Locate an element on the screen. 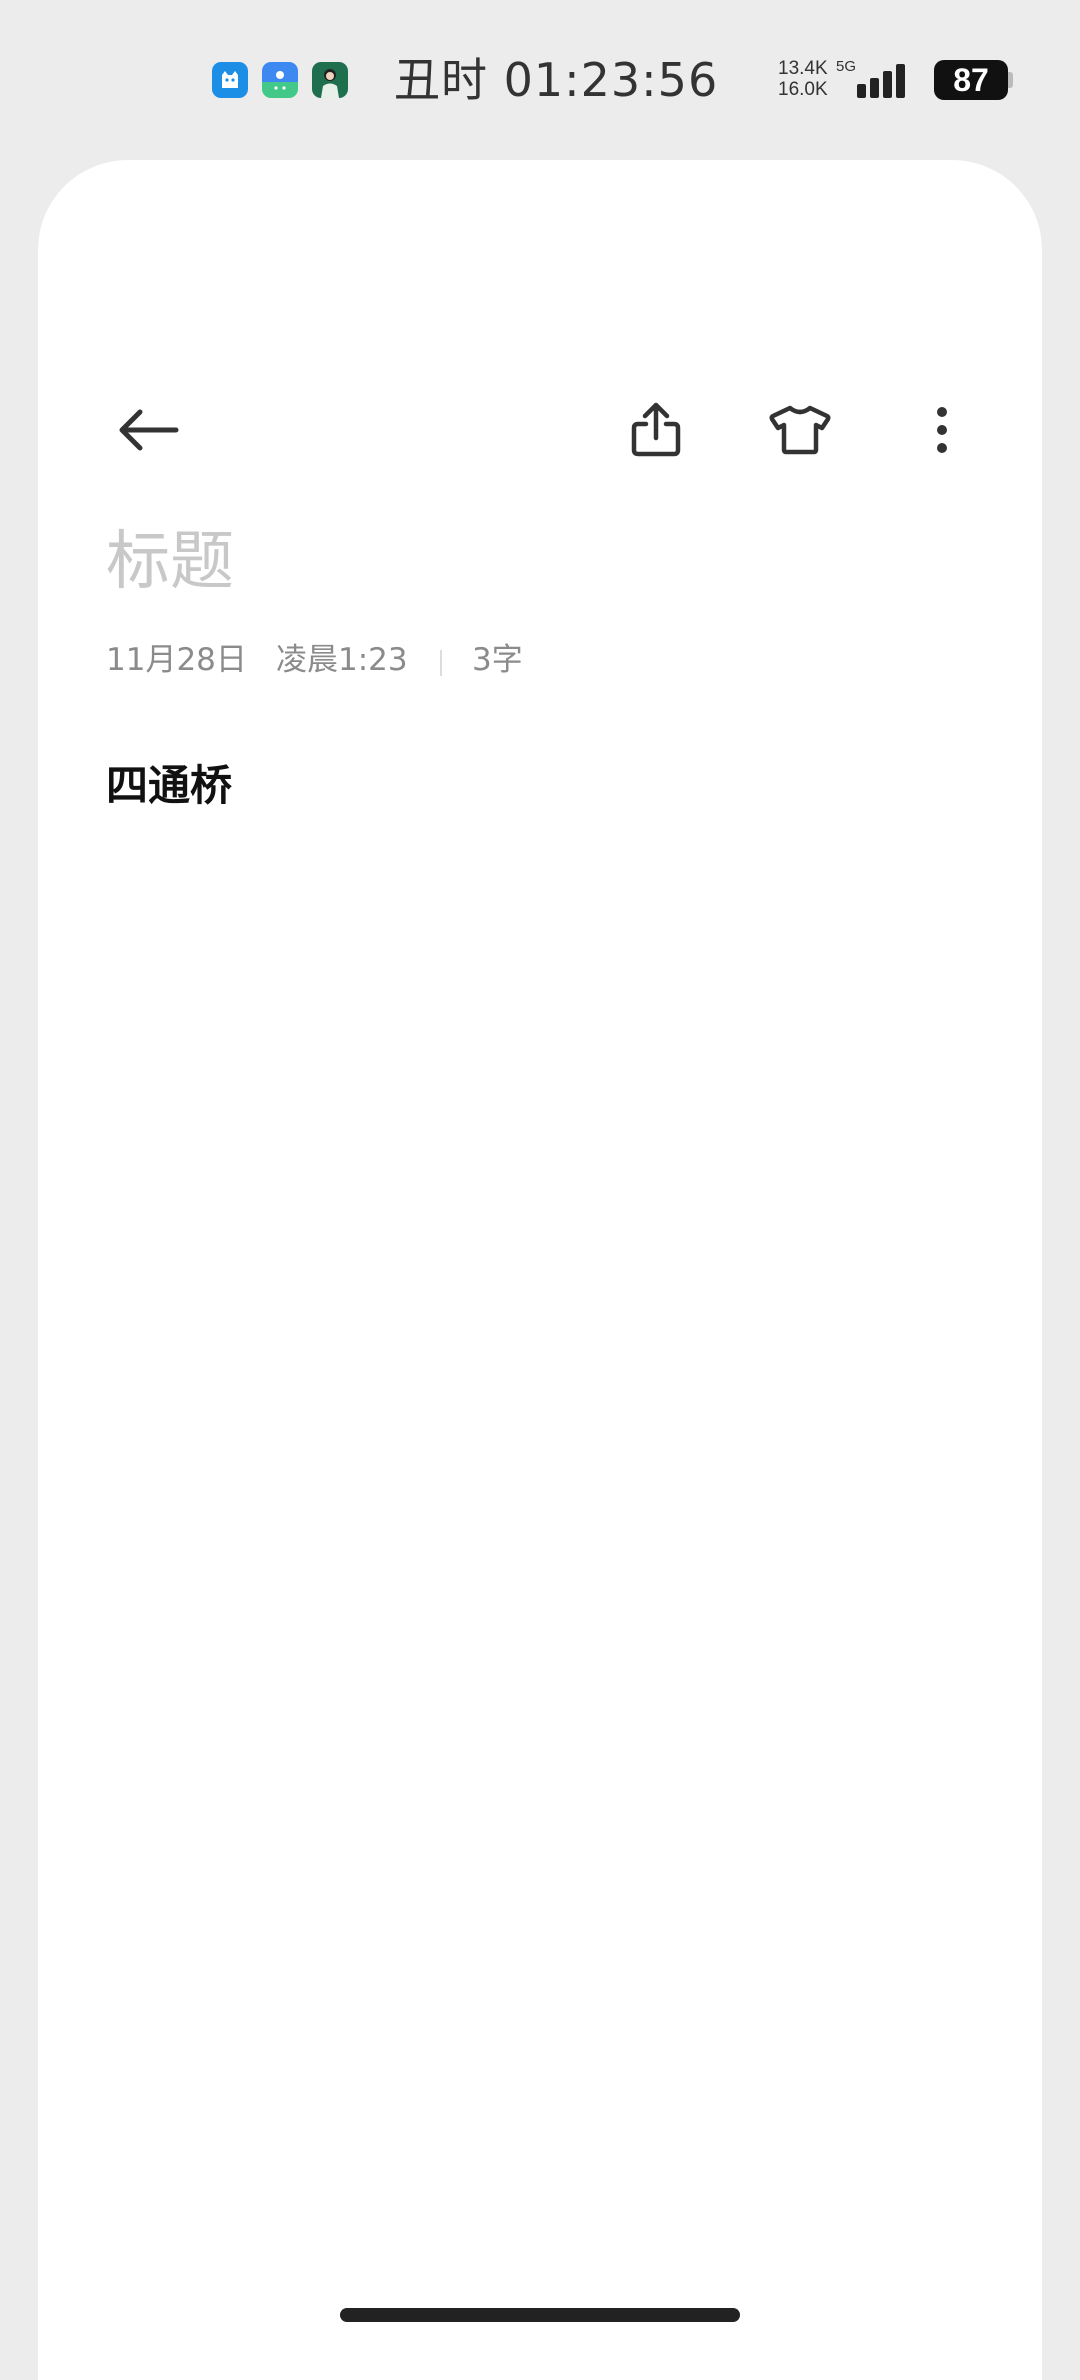 The width and height of the screenshot is (1080, 2380). shirt-icon is located at coordinates (800, 430).